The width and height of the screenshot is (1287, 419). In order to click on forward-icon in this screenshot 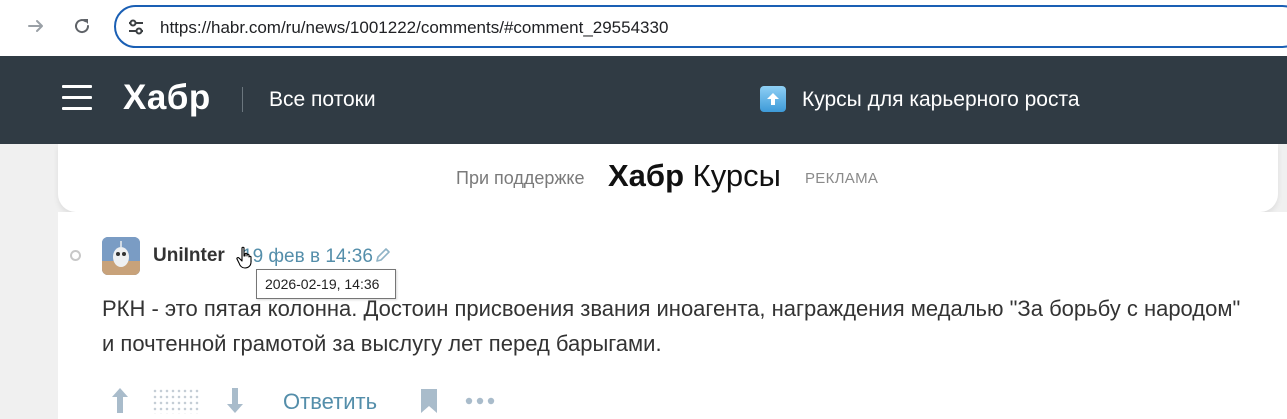, I will do `click(36, 26)`.